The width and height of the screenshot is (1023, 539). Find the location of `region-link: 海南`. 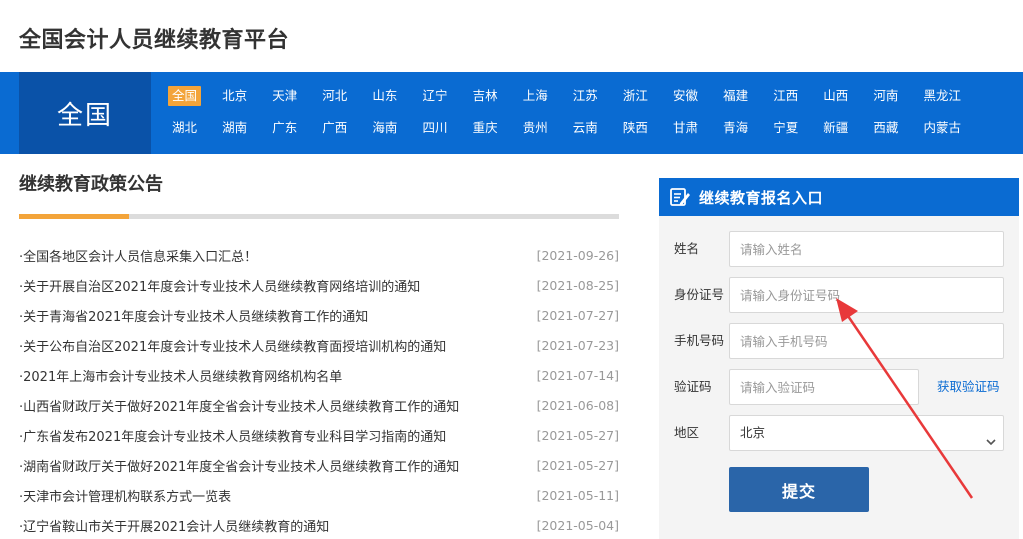

region-link: 海南 is located at coordinates (384, 128).